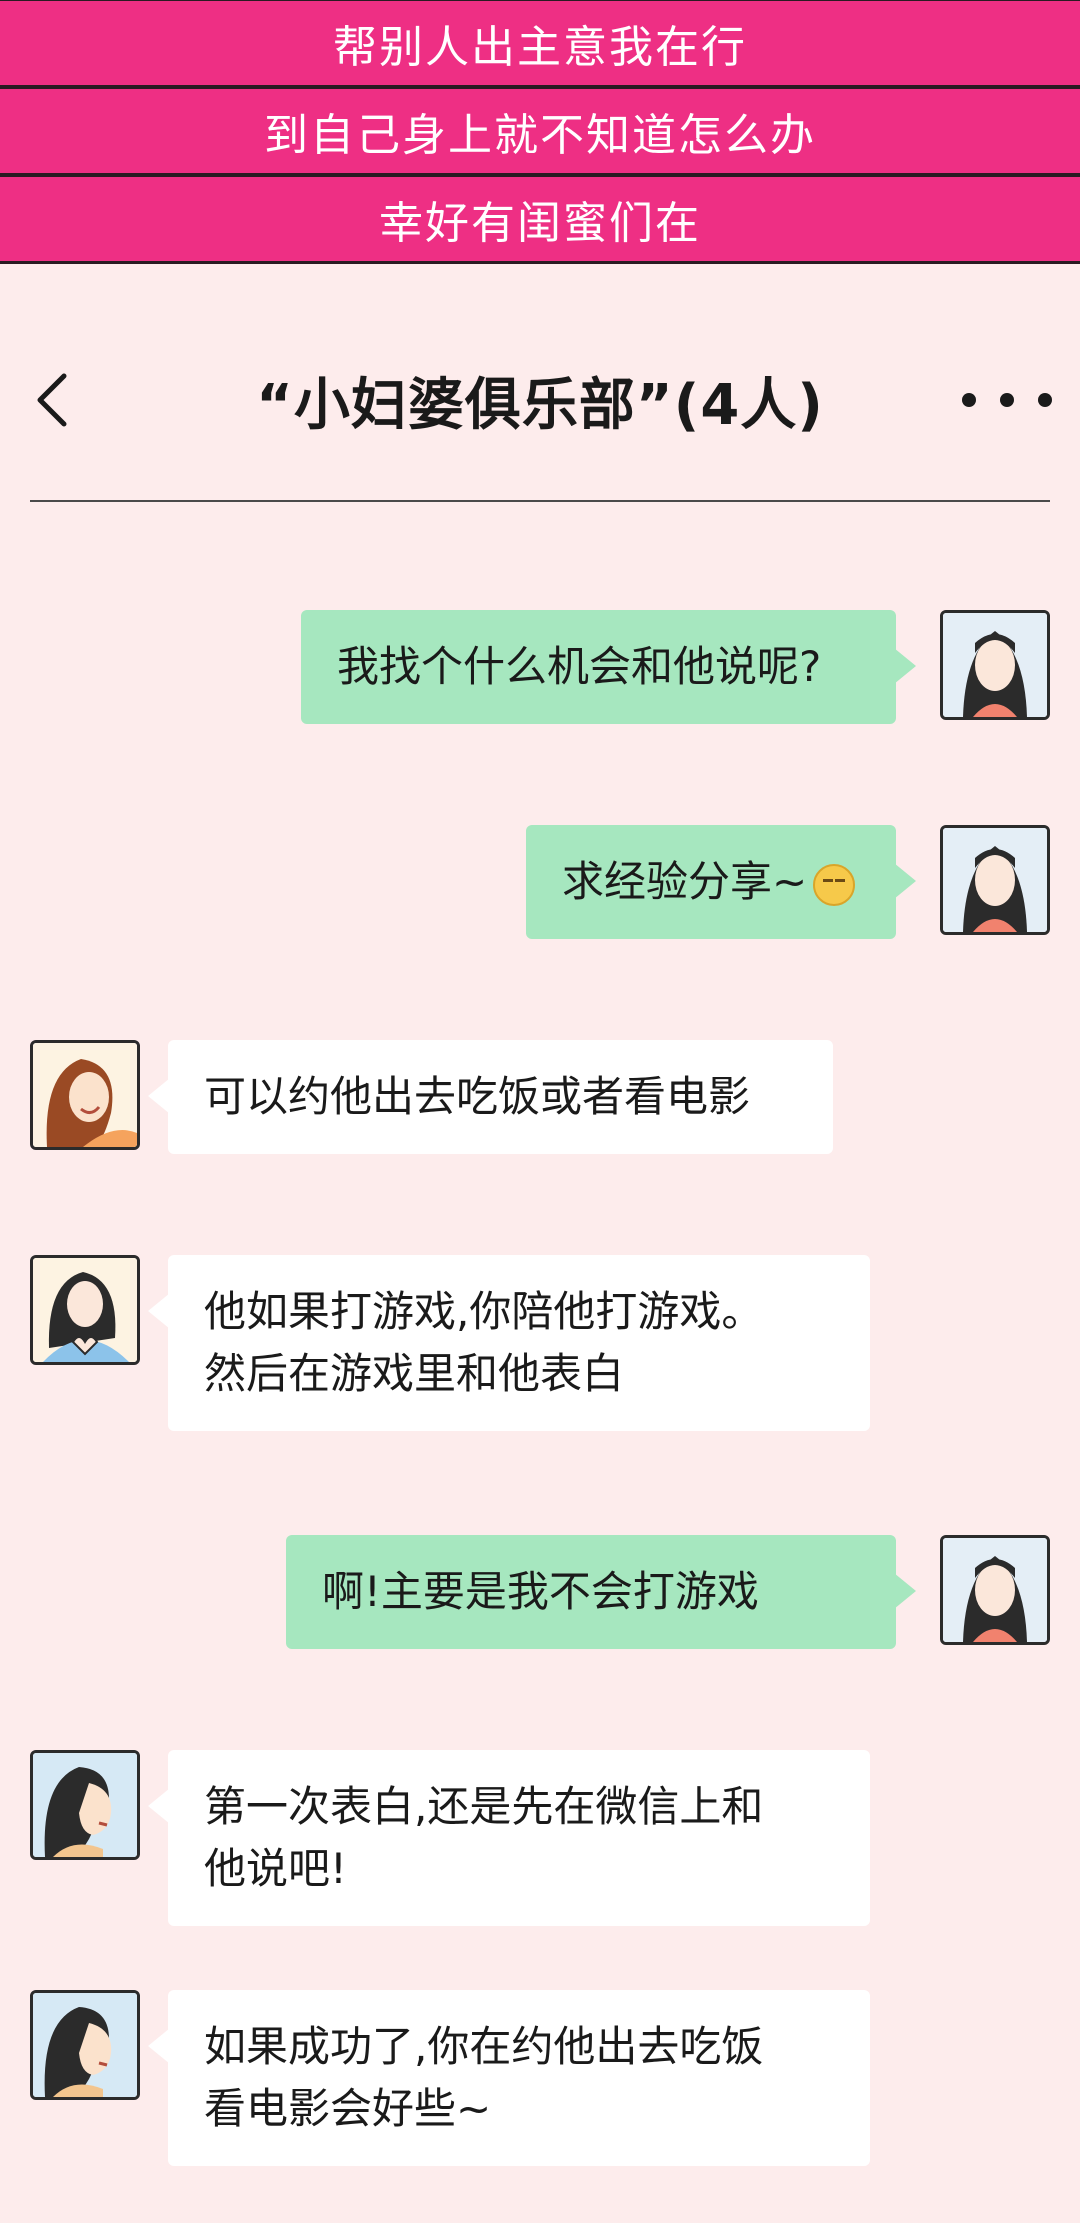  Describe the element at coordinates (484, 1837) in the screenshot. I see `message-text: 第一次表白,还是先在微信上和 他说吧!` at that location.